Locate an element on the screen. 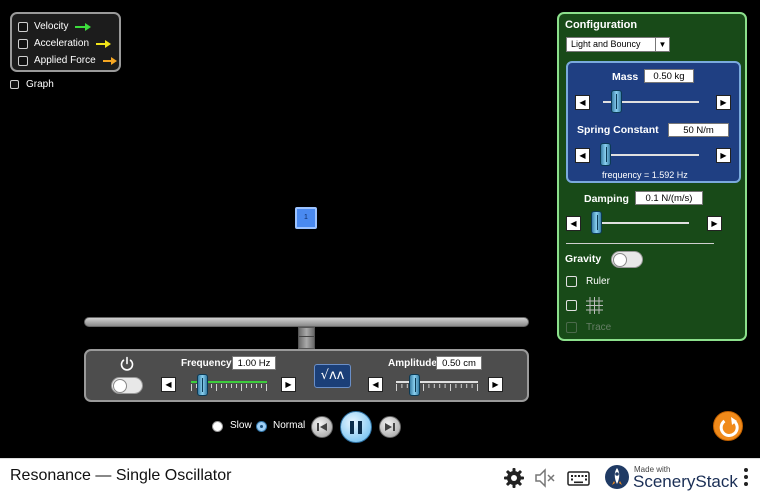 The image size is (760, 496). graph-label: Graph is located at coordinates (40, 84).